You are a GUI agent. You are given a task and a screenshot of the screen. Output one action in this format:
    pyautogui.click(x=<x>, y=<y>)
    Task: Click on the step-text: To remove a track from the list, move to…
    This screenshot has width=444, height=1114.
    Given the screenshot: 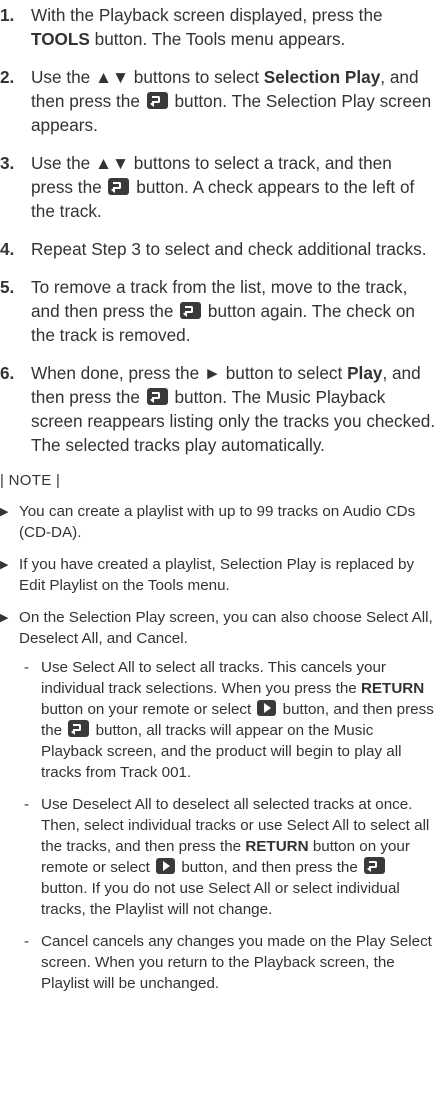 What is the action you would take?
    pyautogui.click(x=233, y=311)
    